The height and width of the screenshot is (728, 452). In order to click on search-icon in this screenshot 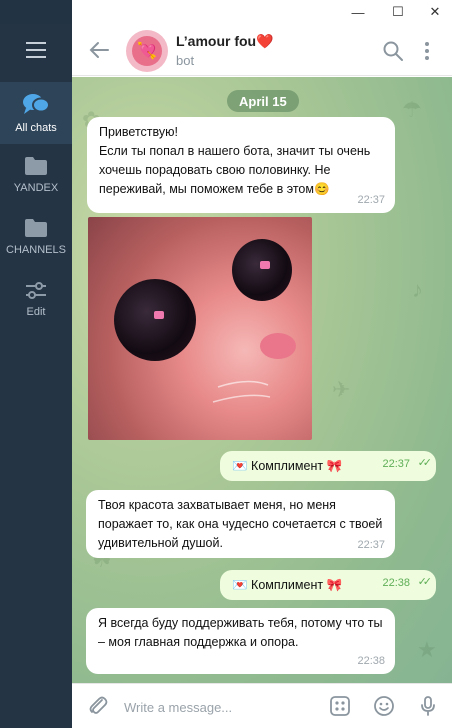, I will do `click(393, 51)`.